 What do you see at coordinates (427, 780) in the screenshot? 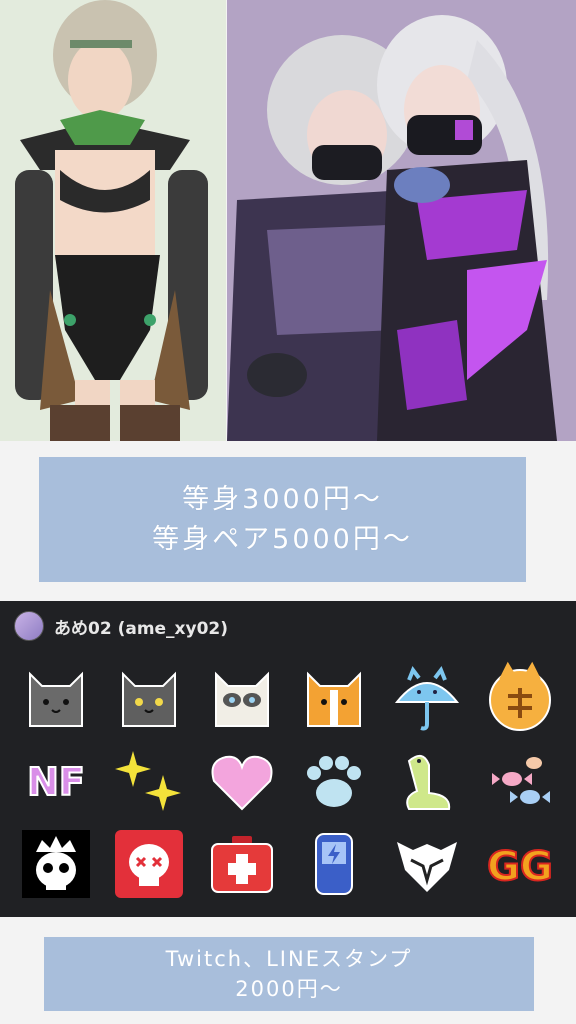
I see `green-creature-emote` at bounding box center [427, 780].